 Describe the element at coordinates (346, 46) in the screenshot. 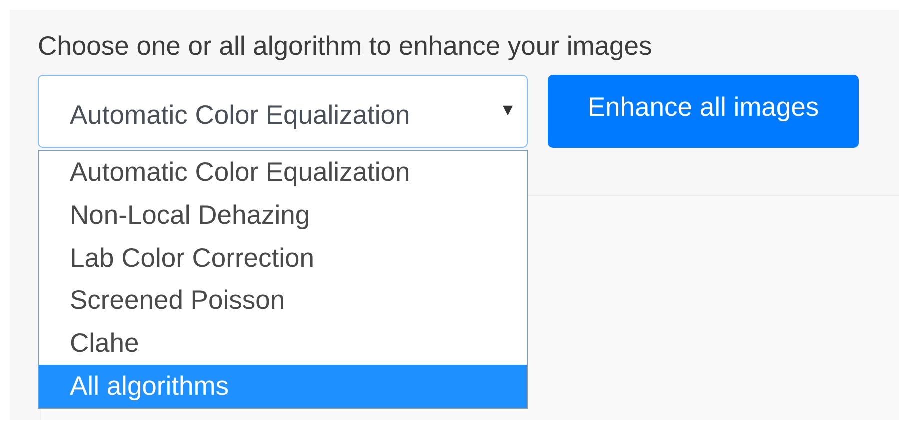

I see `instruction-text: Choose one or all algorithm to enhance your images` at that location.